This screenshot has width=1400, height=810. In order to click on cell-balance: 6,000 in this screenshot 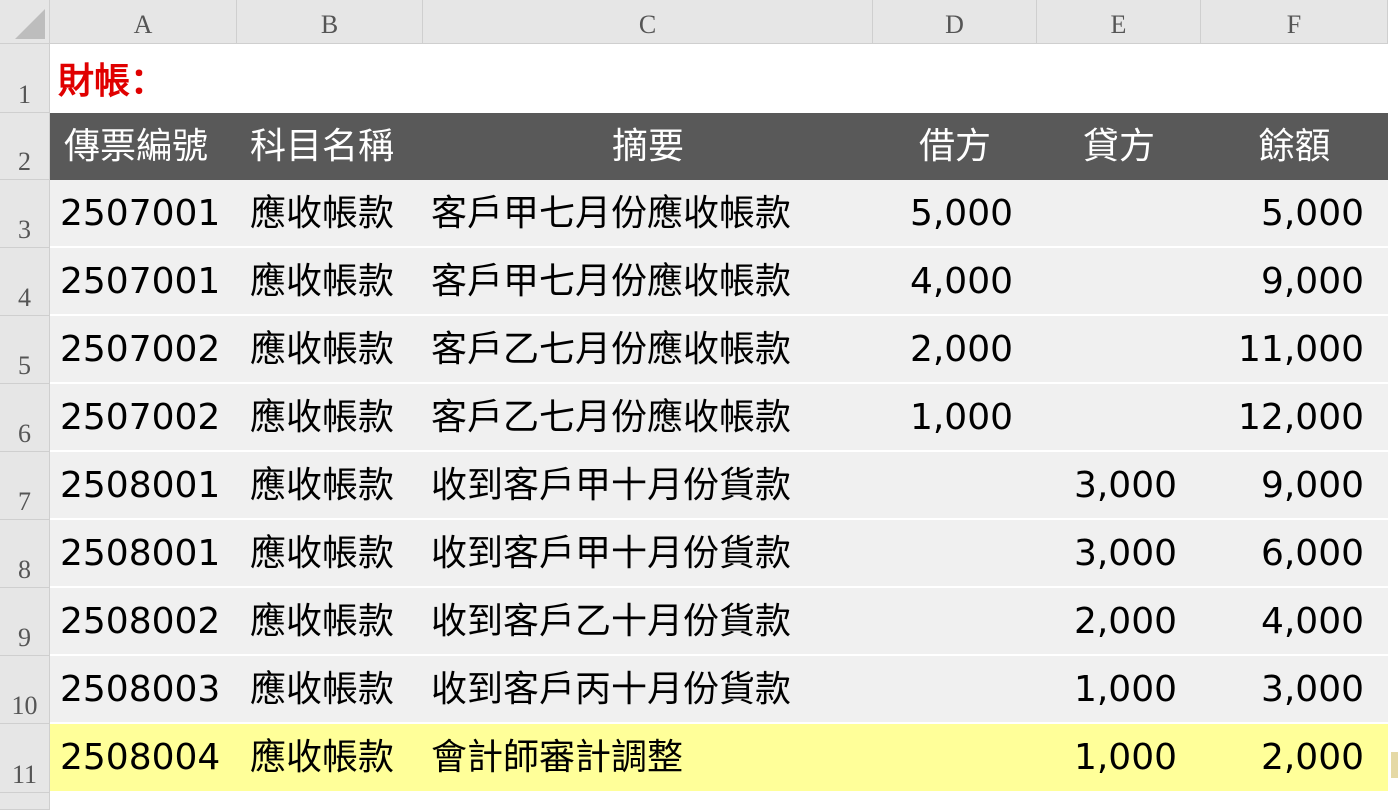, I will do `click(1282, 553)`.